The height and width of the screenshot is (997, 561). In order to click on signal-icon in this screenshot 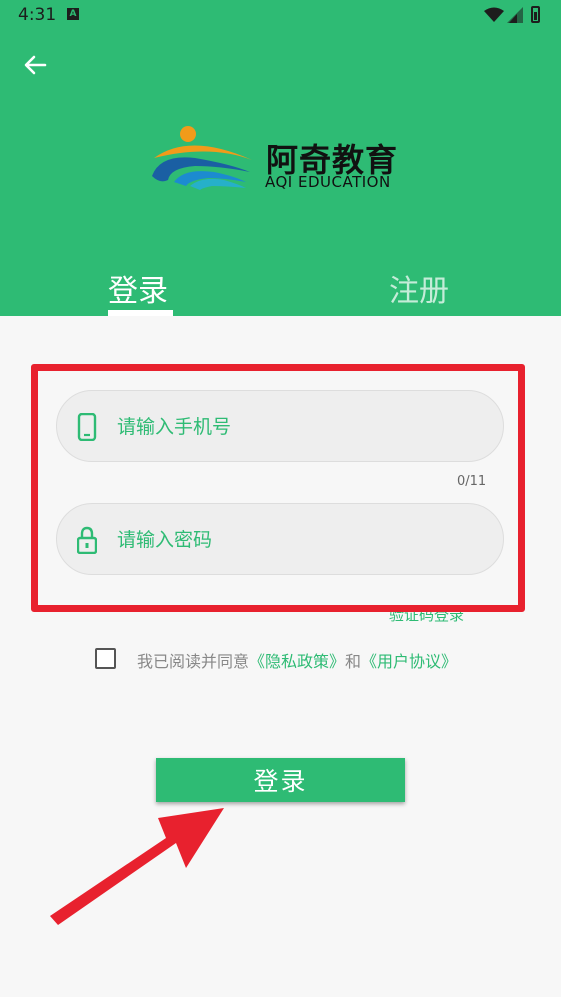, I will do `click(515, 15)`.